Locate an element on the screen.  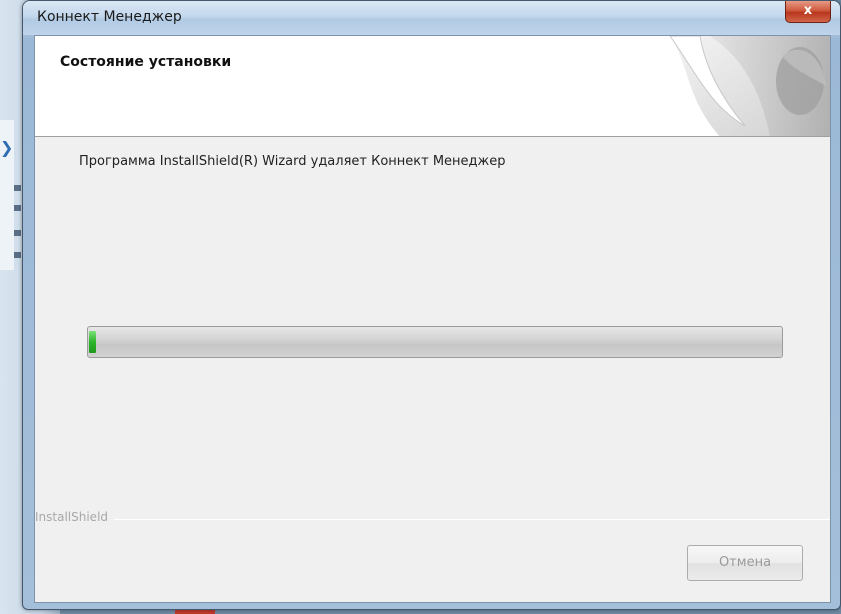
page-title: Состояние установки is located at coordinates (146, 62).